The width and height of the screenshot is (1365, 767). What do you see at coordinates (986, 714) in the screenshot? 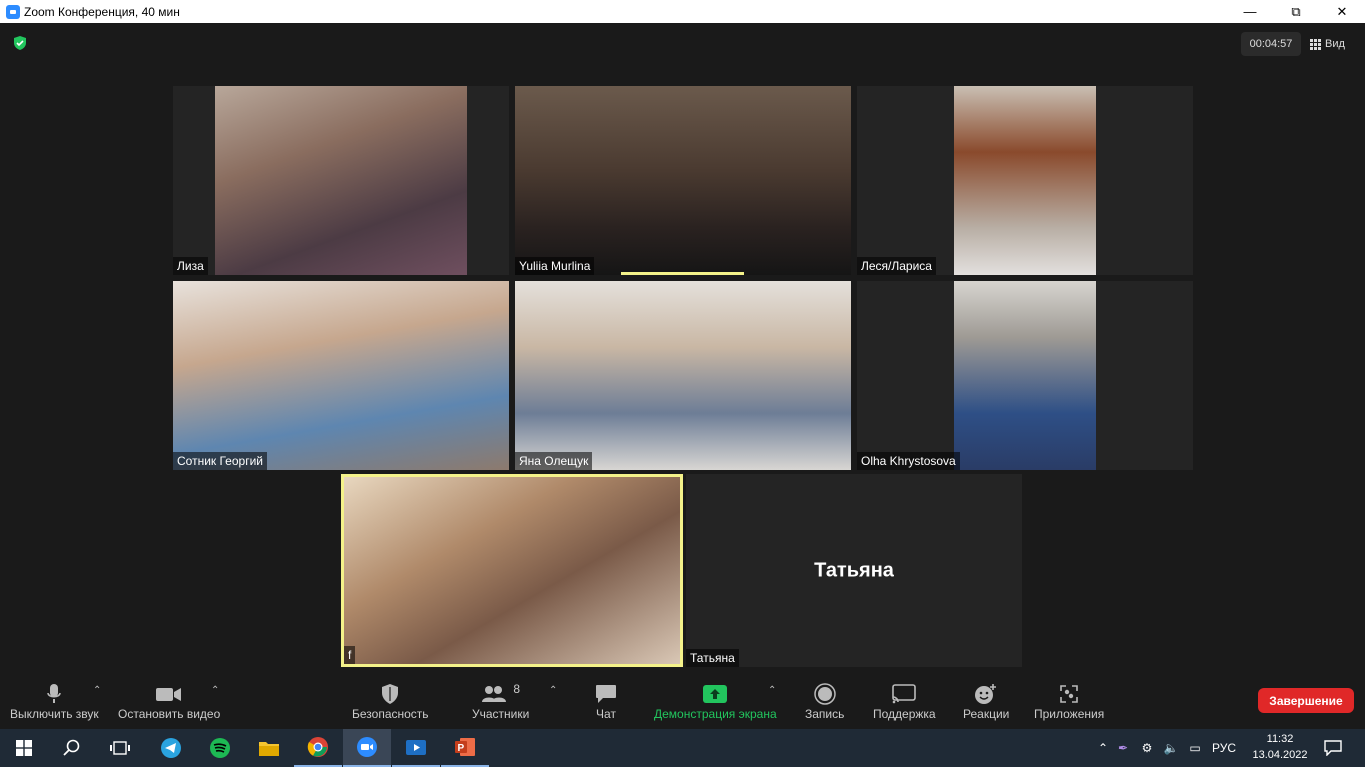
I see `reactions-label: Реакции` at bounding box center [986, 714].